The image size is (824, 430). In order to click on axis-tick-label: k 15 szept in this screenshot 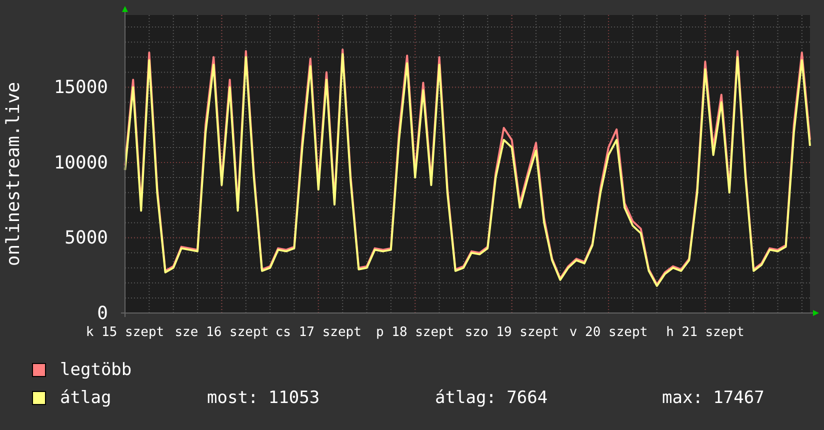, I will do `click(125, 332)`.